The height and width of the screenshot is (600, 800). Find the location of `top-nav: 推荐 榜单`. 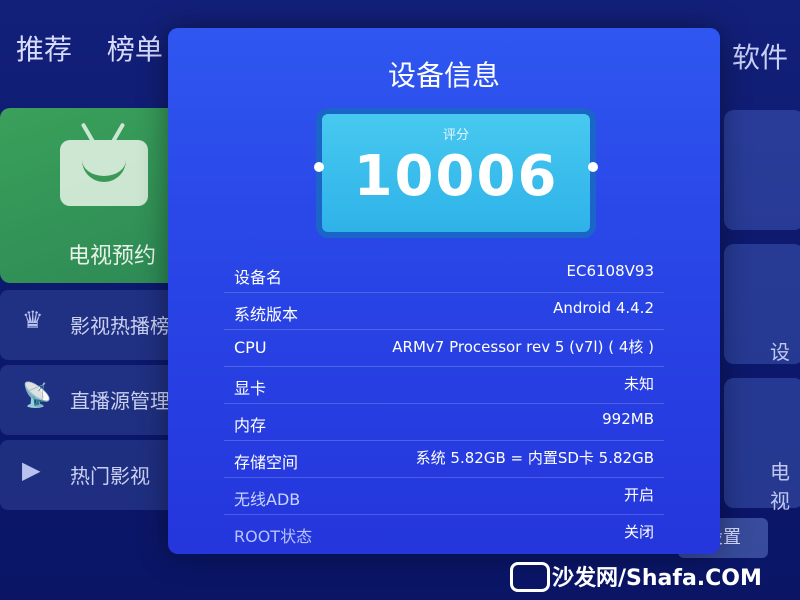

top-nav: 推荐 榜单 is located at coordinates (102, 48).